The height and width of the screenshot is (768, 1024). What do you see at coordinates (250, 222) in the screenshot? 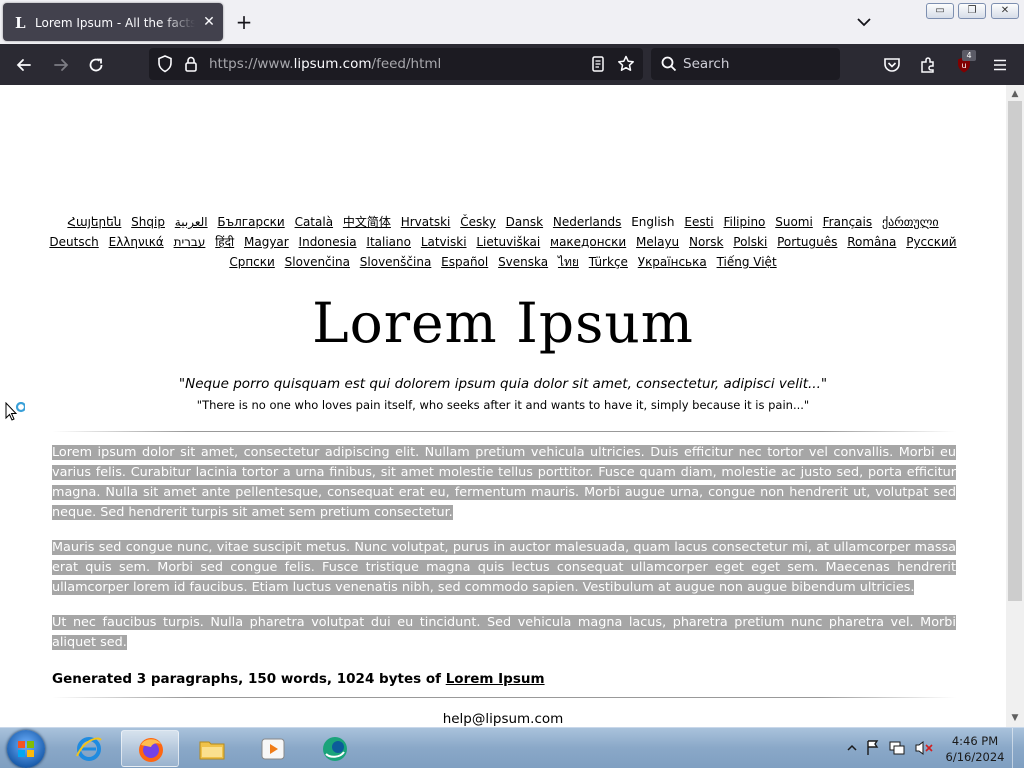
I see `language-link: Български` at bounding box center [250, 222].